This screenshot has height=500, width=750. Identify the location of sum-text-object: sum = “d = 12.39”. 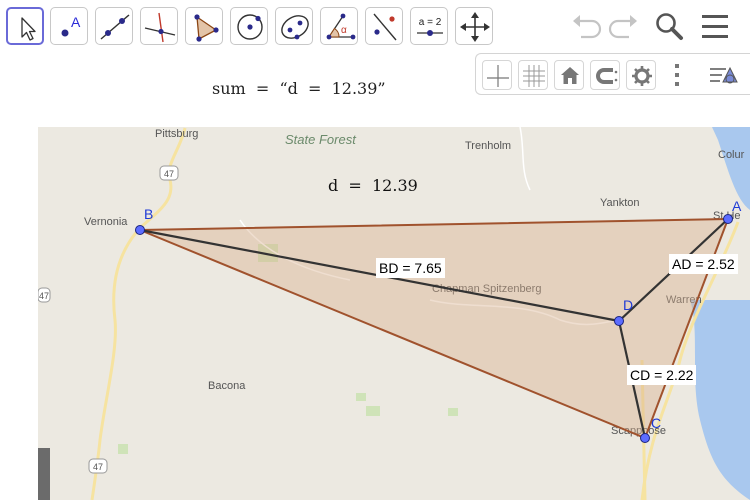
(299, 88).